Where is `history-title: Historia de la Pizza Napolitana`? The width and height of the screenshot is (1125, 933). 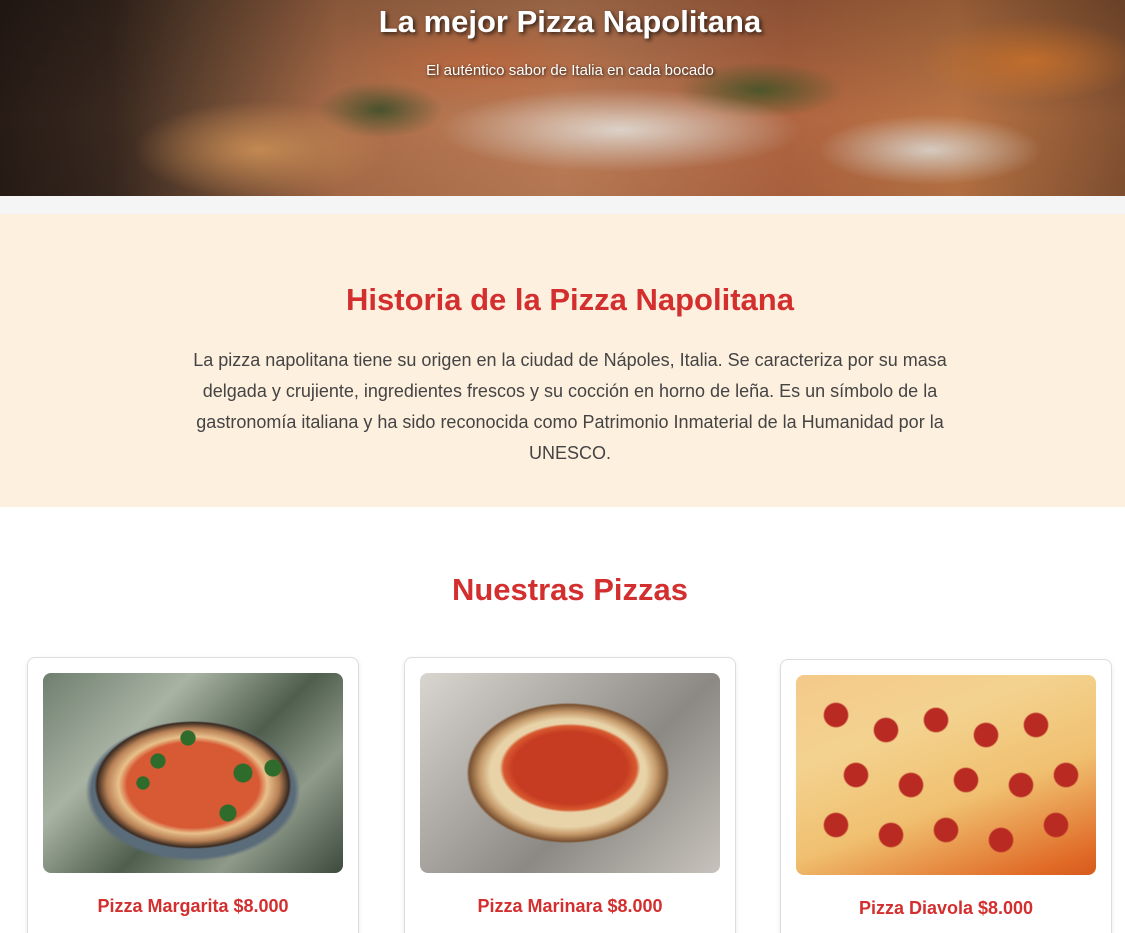
history-title: Historia de la Pizza Napolitana is located at coordinates (570, 299).